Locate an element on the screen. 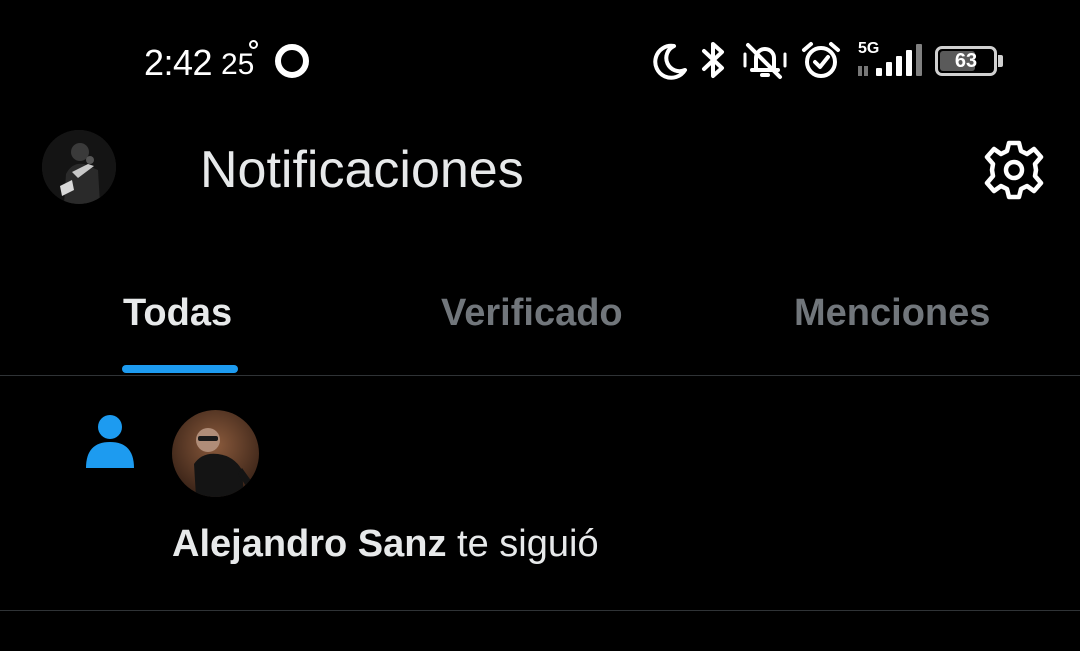 The image size is (1080, 651). follower-avatar is located at coordinates (215, 453).